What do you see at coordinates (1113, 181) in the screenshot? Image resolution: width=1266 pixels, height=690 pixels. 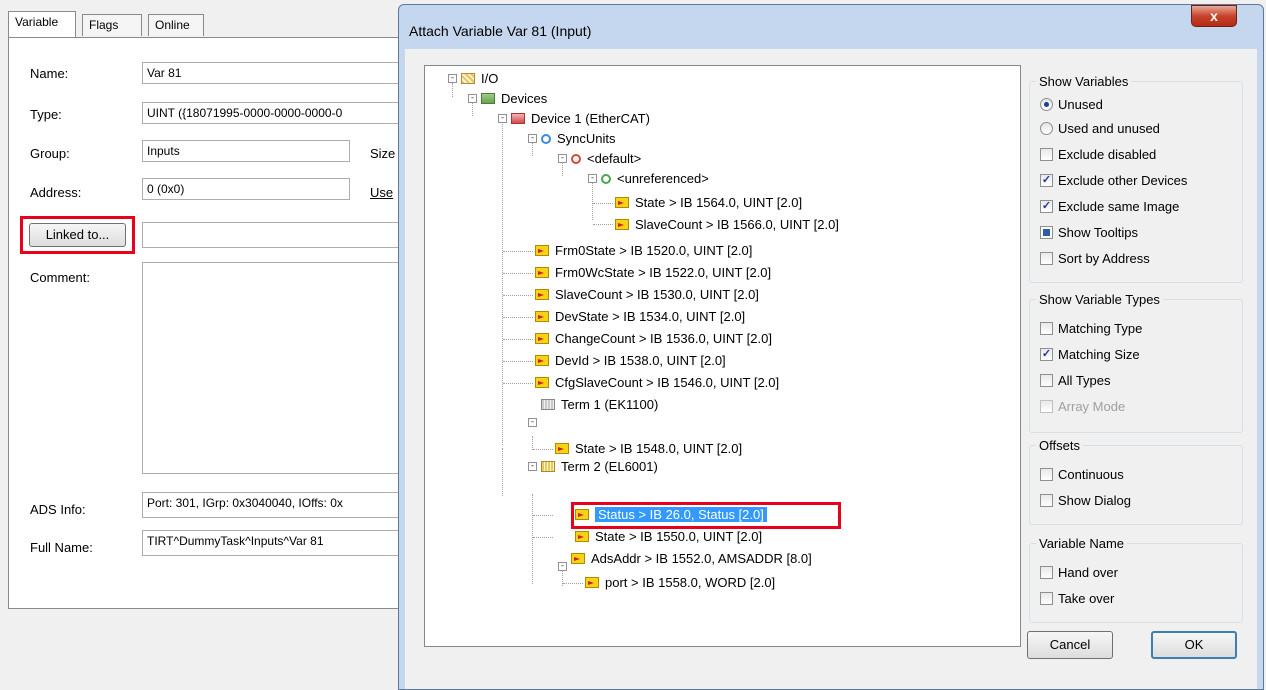 I see `exclude-other-devices-checkbox: ✓ Exclude other Devices` at bounding box center [1113, 181].